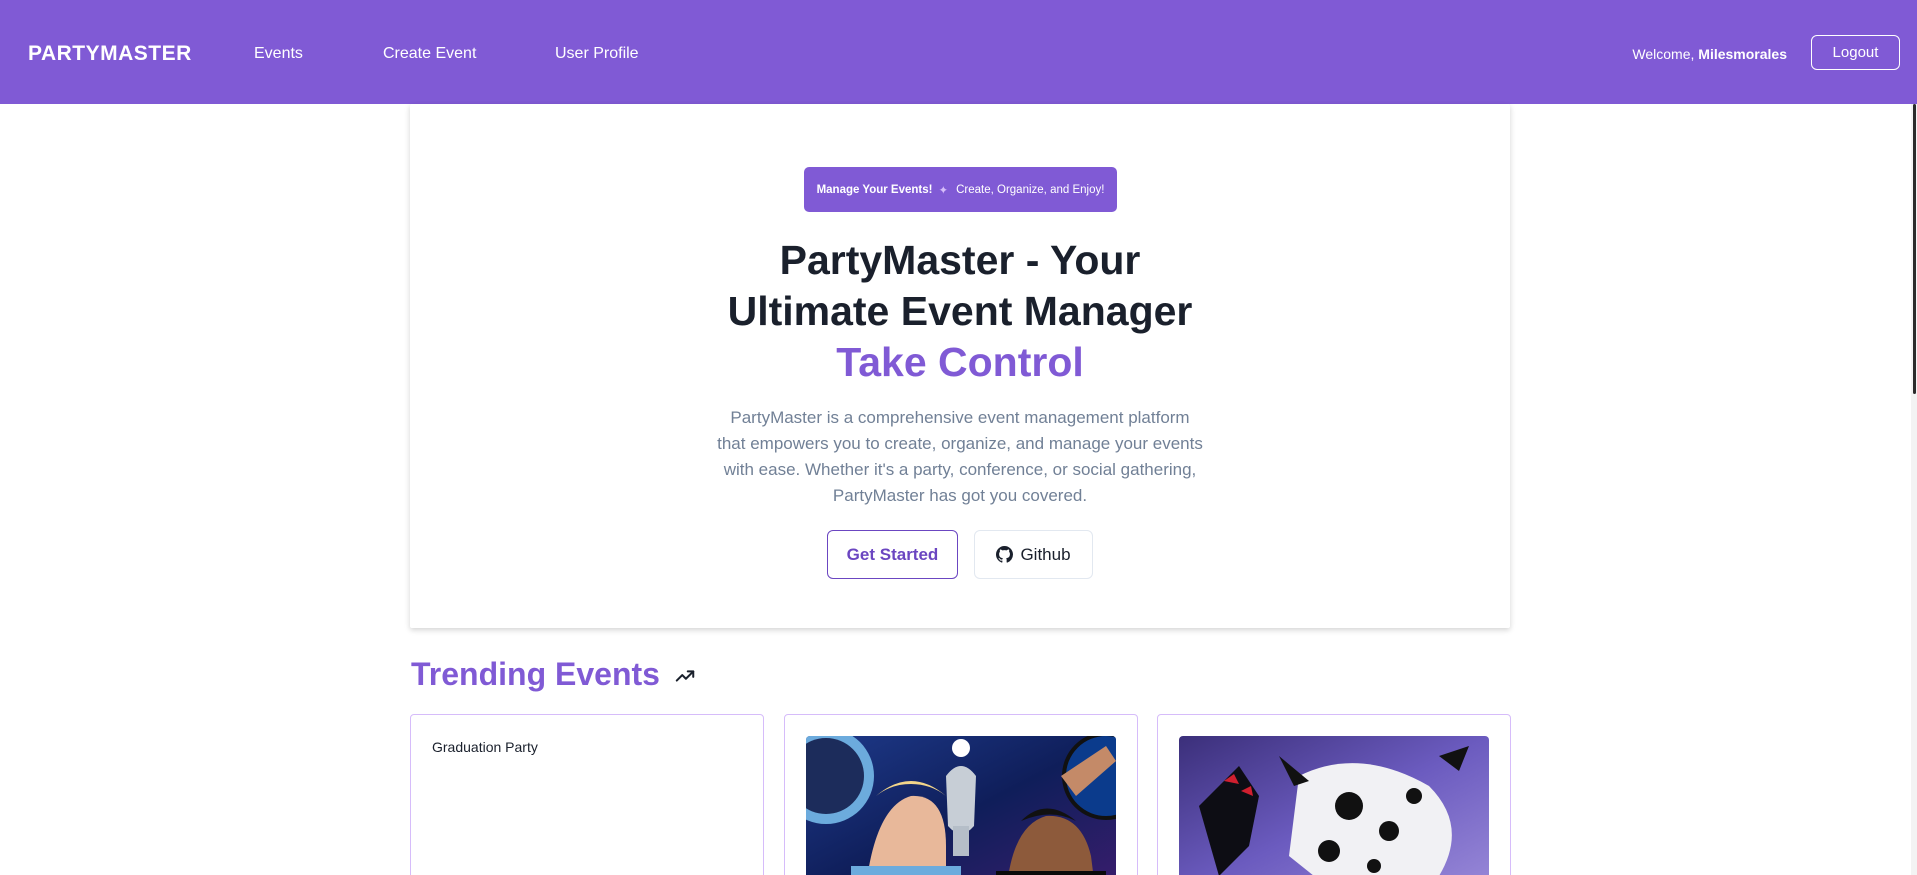  I want to click on page-scrollbar-thumb, so click(1914, 249).